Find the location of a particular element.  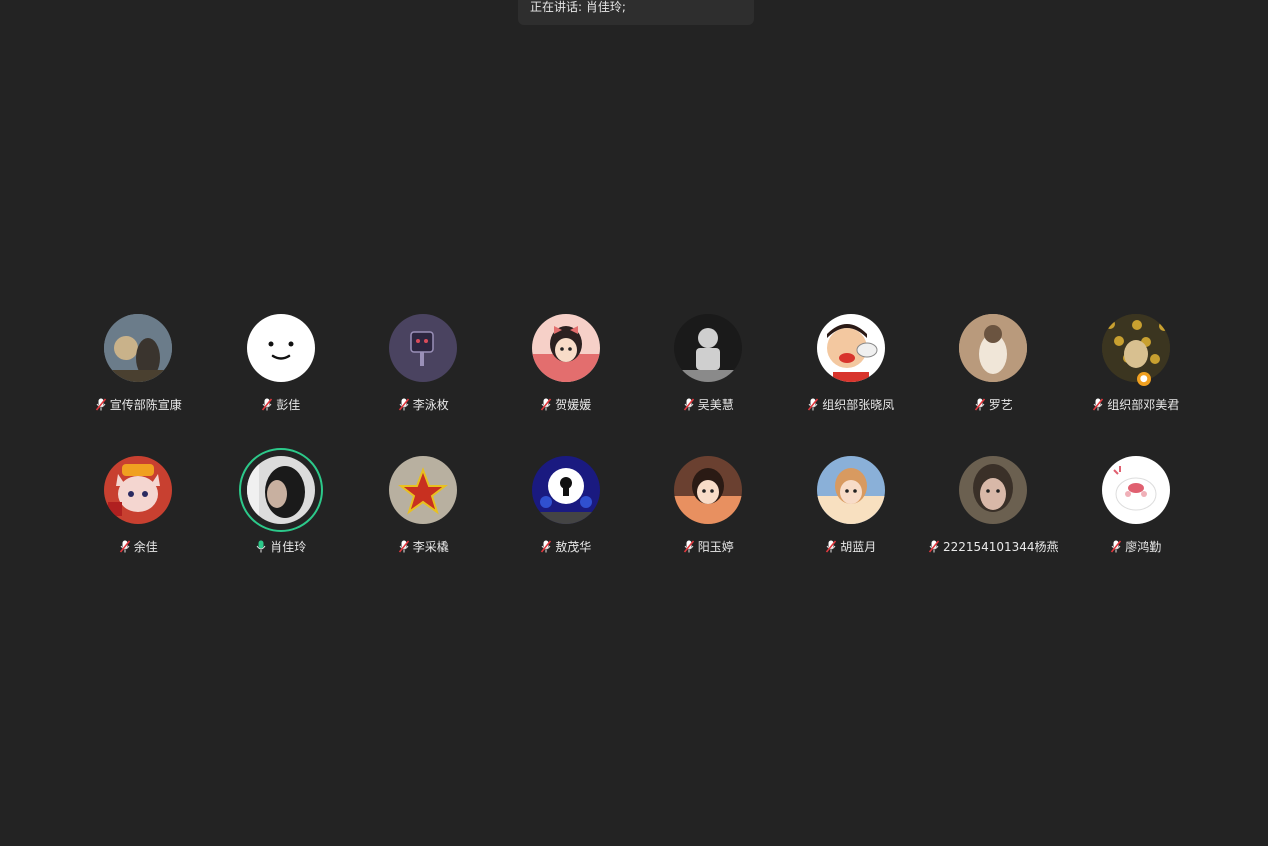

participant-name-row: 组织部张晓凤 is located at coordinates (850, 404).